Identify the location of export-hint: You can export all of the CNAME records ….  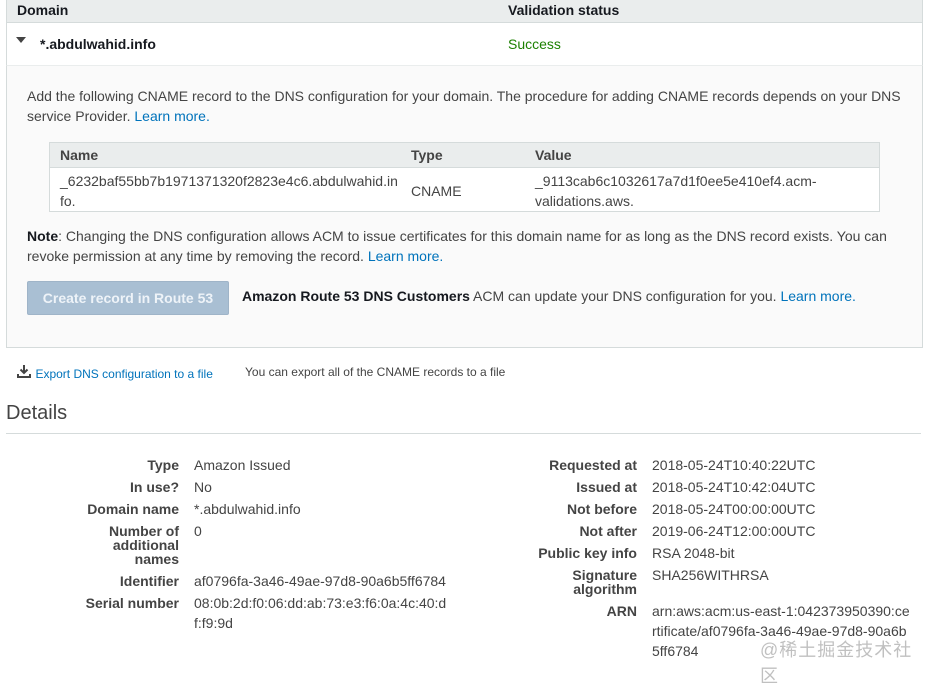
(375, 372).